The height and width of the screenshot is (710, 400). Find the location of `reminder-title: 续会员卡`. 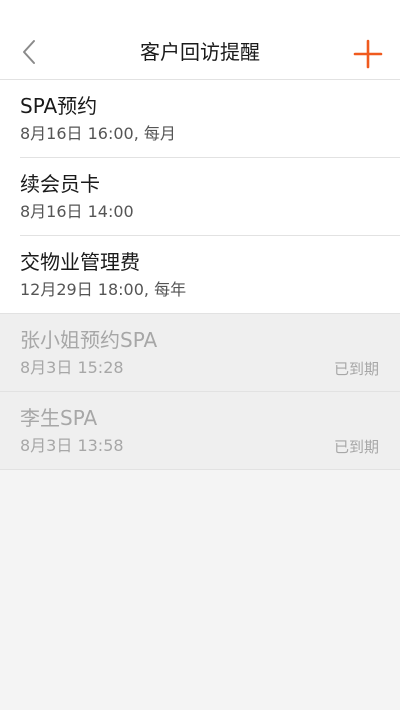

reminder-title: 续会员卡 is located at coordinates (60, 184).